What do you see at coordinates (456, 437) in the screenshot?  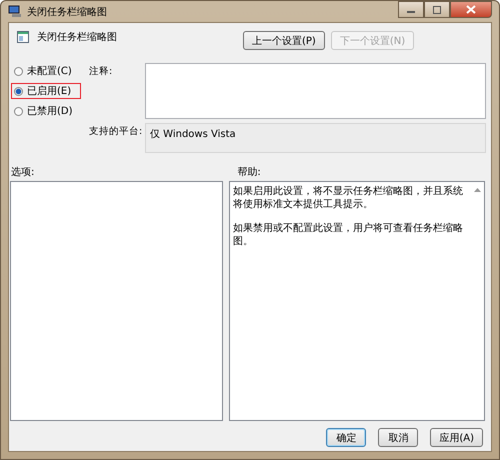 I see `apply-button: 应用(A)` at bounding box center [456, 437].